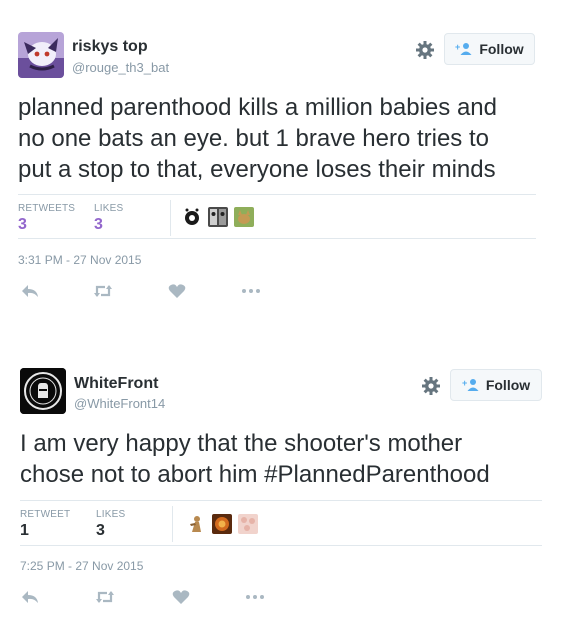 The height and width of the screenshot is (622, 582). I want to click on display-name: riskys top, so click(110, 47).